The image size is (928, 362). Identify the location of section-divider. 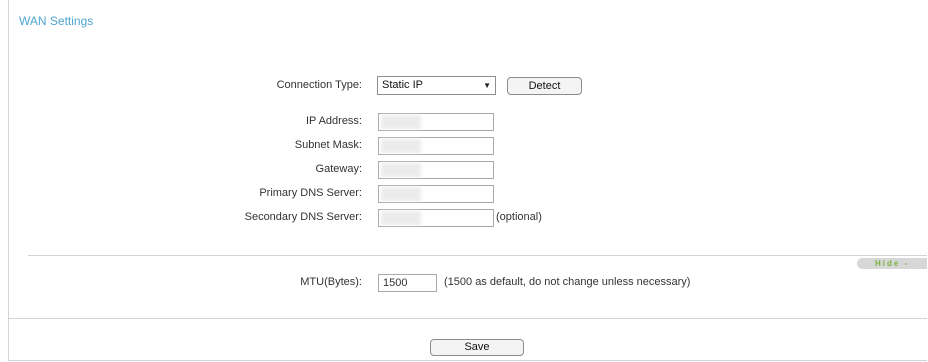
(477, 255).